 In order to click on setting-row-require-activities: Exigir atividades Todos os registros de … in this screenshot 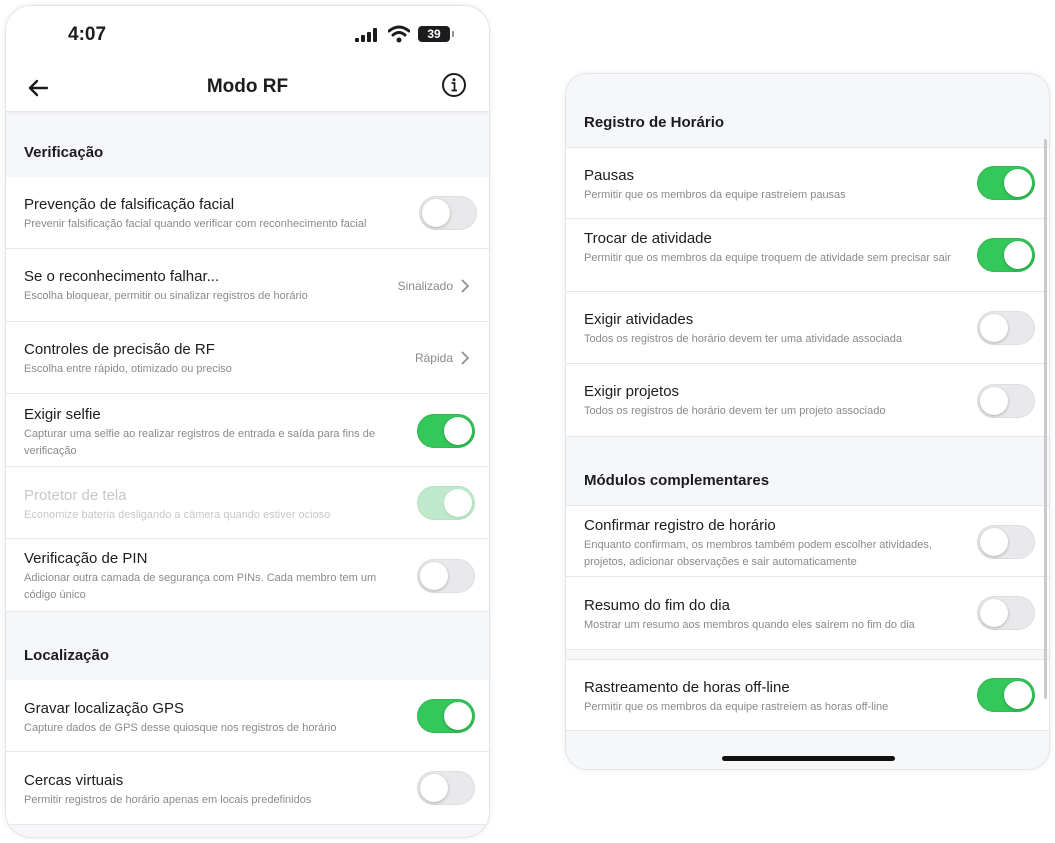, I will do `click(807, 328)`.